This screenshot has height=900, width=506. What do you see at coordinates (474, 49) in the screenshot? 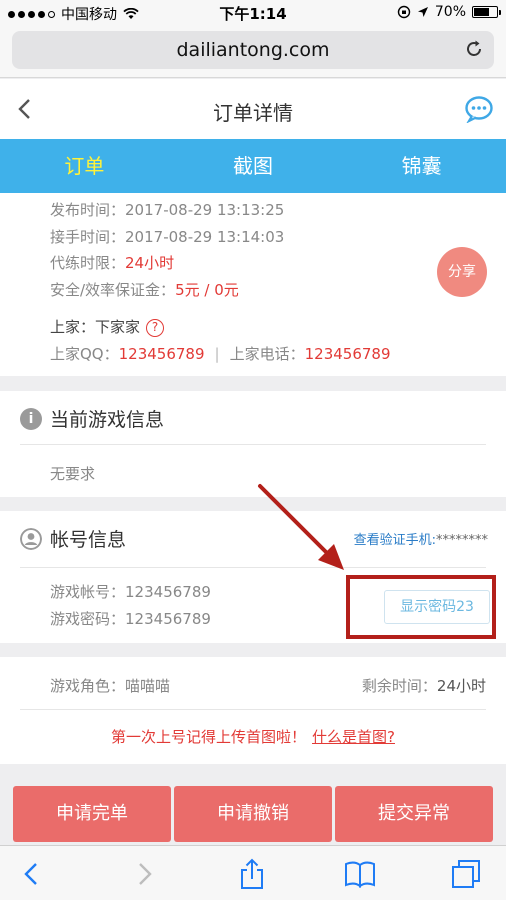
I see `reload-icon` at bounding box center [474, 49].